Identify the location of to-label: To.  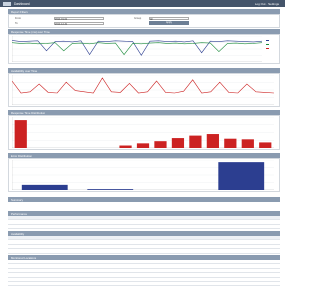
(16, 23).